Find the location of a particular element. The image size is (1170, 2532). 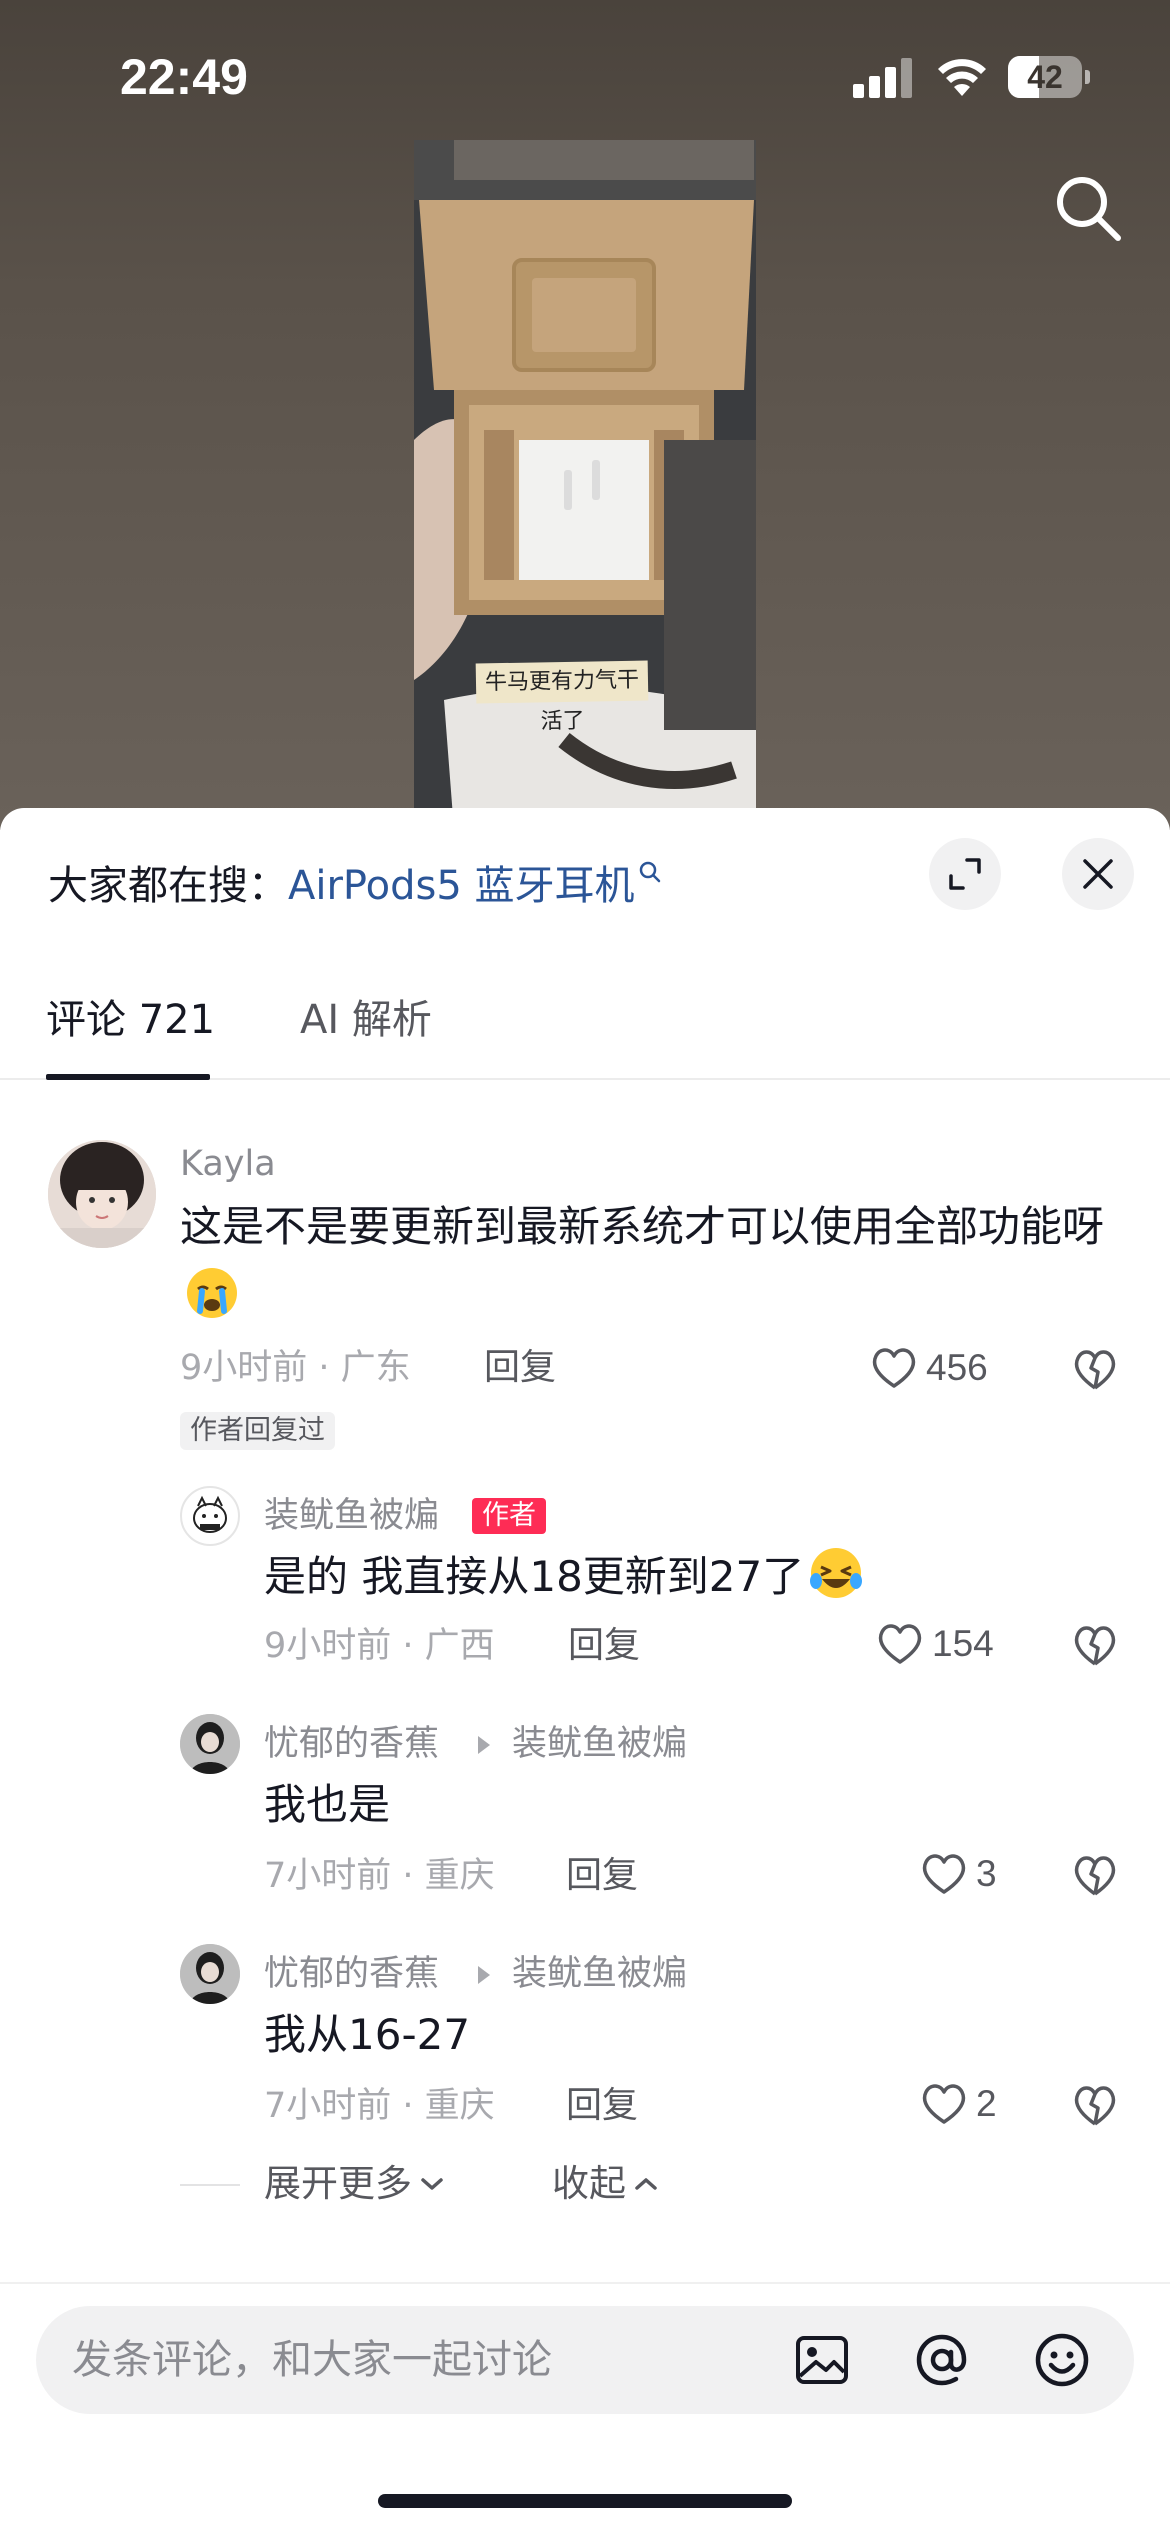

comment-input-placeholder: 发条评论，和大家一起讨论 is located at coordinates (312, 2360).